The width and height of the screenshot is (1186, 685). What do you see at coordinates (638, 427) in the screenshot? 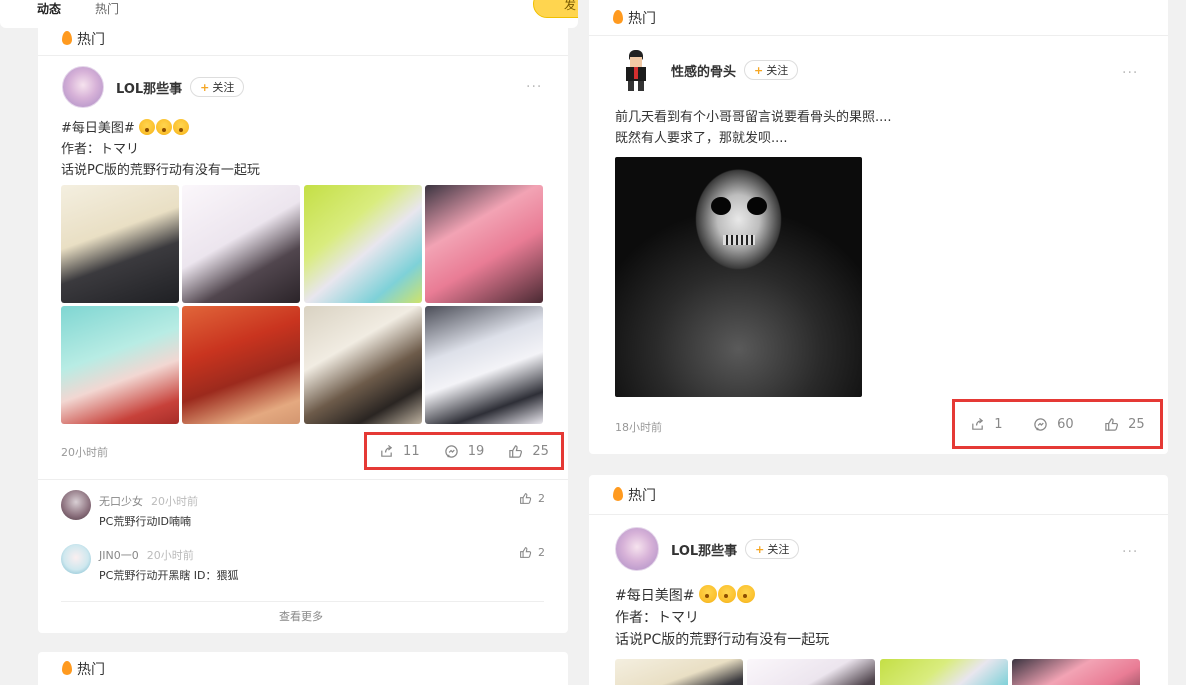
I see `post-time: 18小时前` at bounding box center [638, 427].